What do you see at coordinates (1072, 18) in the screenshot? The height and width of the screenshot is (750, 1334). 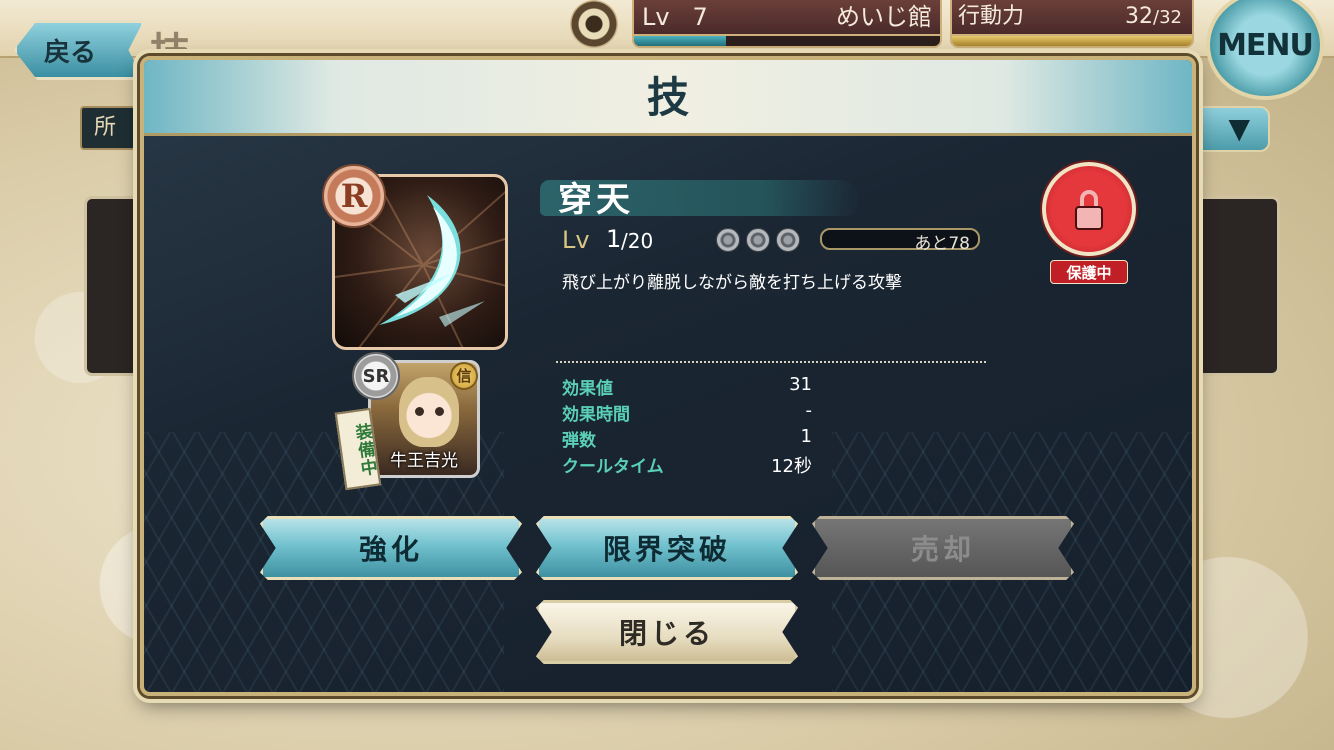 I see `action-points-box: 行動力 32/32` at bounding box center [1072, 18].